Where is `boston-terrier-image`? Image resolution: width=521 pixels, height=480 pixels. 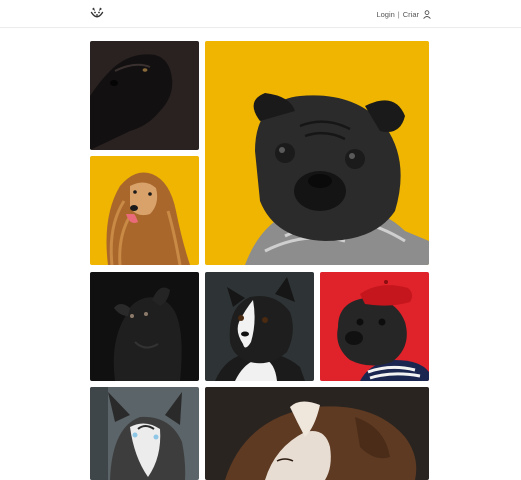
boston-terrier-image is located at coordinates (259, 326).